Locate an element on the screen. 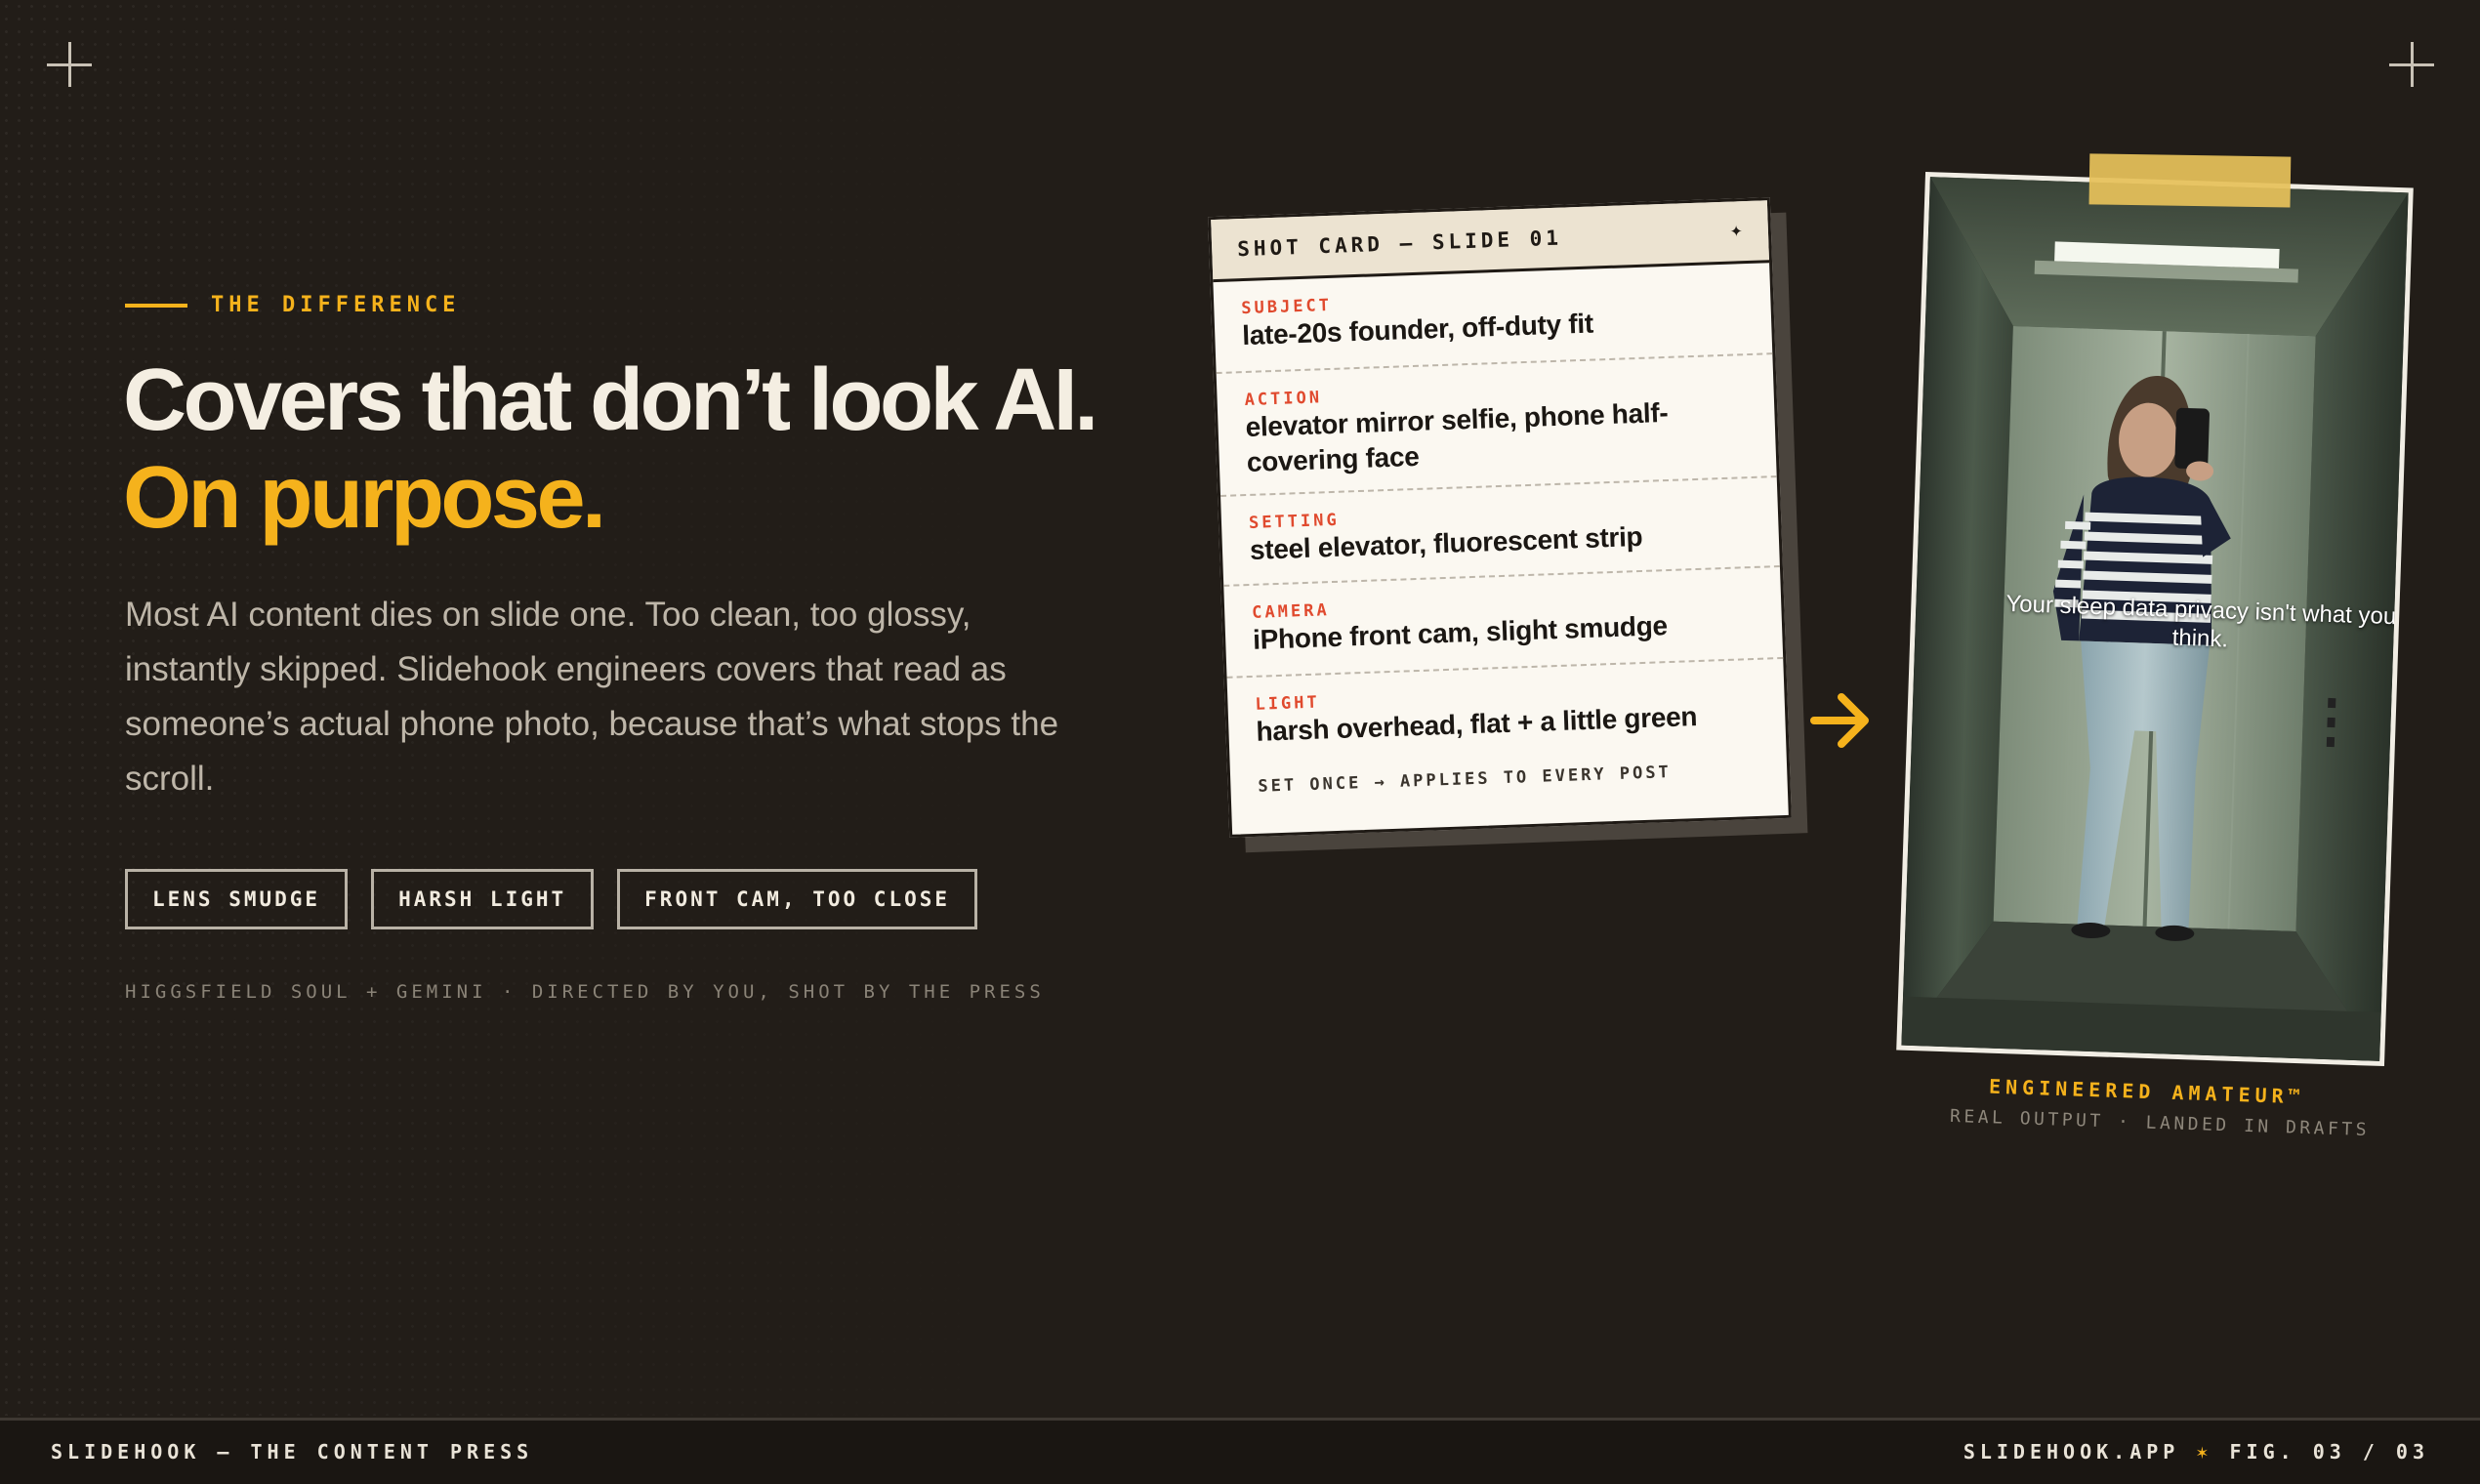  photo-caption-subtitle: REAL OUTPUT · LANDED IN DRAFTS is located at coordinates (2160, 1123).